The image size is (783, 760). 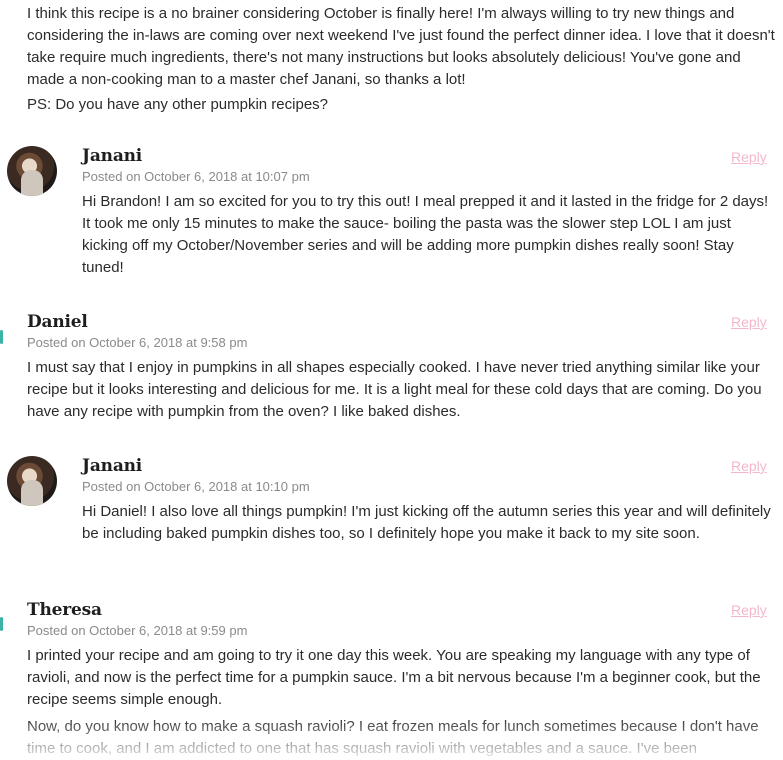 What do you see at coordinates (137, 630) in the screenshot?
I see `comment-timestamp: Posted on October 6, 2018 at 9:59 pm` at bounding box center [137, 630].